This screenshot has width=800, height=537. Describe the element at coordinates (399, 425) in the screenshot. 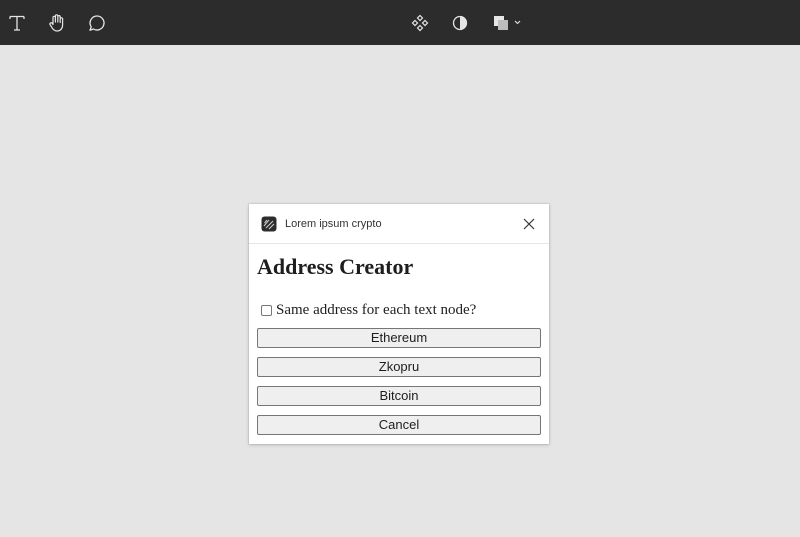

I see `cancel-button: Cancel` at that location.